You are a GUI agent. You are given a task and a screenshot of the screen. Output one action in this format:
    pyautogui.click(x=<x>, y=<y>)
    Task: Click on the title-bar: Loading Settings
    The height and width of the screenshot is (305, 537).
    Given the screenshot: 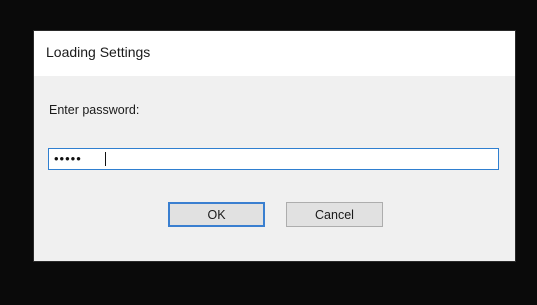 What is the action you would take?
    pyautogui.click(x=274, y=53)
    